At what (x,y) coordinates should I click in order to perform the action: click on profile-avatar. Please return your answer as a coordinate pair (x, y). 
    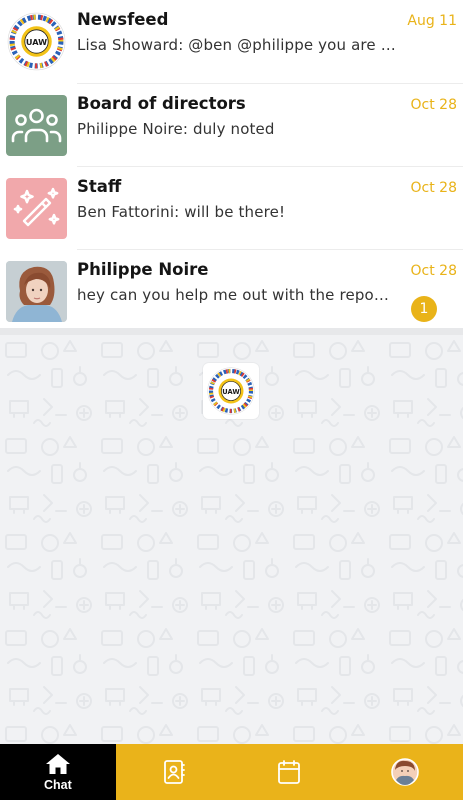
    Looking at the image, I should click on (405, 772).